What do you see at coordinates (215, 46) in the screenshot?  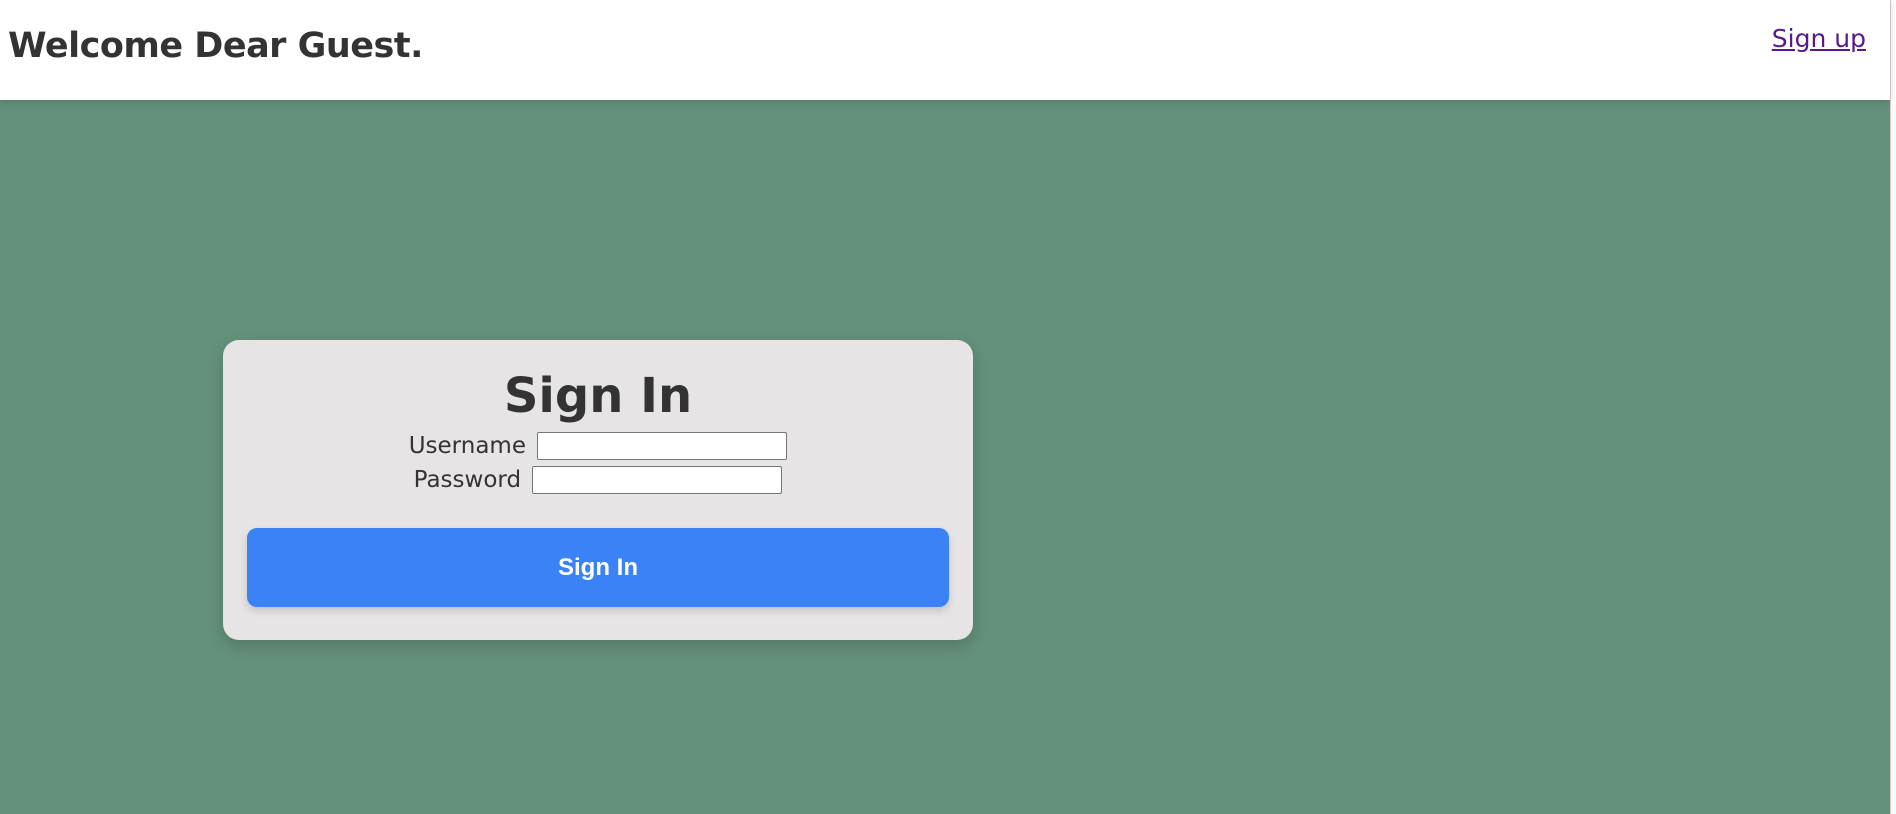 I see `welcome-heading: Welcome Dear Guest.` at bounding box center [215, 46].